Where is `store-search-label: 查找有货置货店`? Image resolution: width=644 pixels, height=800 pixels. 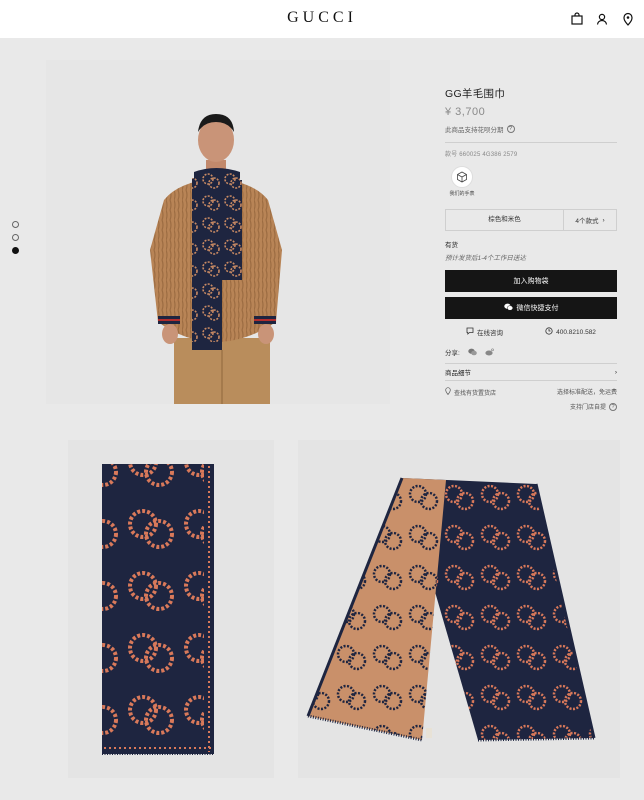 store-search-label: 查找有货置货店 is located at coordinates (475, 393).